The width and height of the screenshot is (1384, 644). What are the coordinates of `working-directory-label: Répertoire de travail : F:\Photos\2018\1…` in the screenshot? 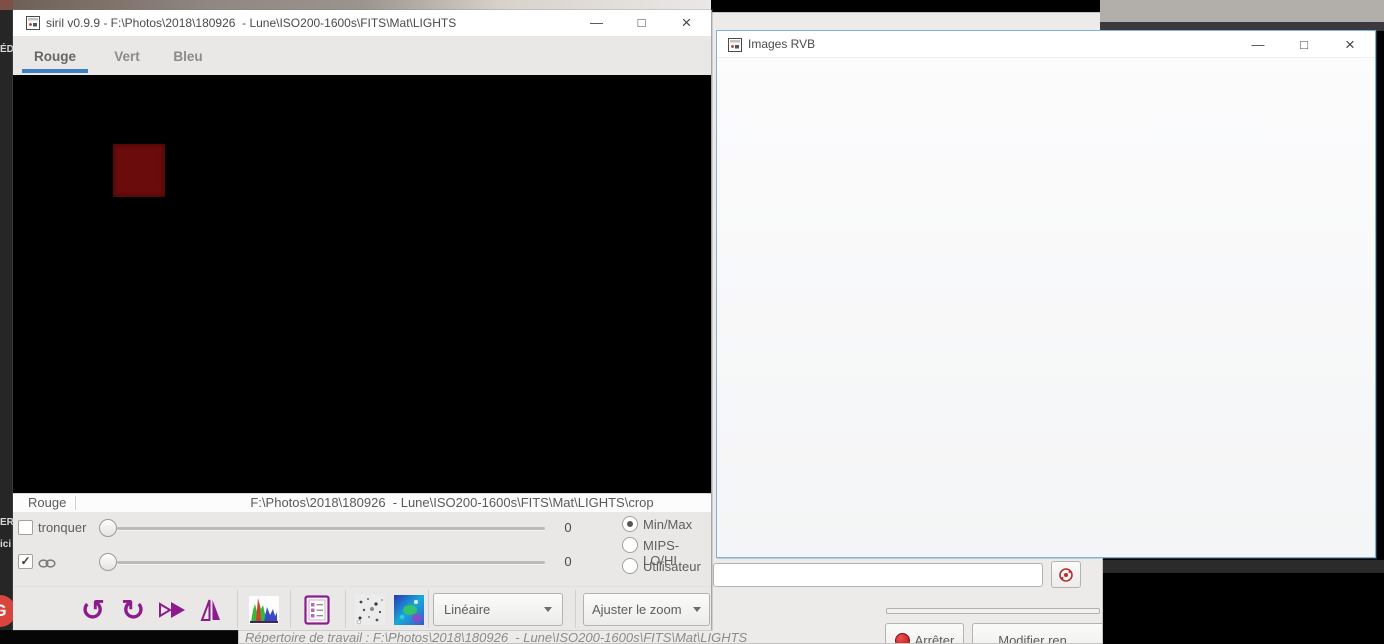 It's located at (496, 637).